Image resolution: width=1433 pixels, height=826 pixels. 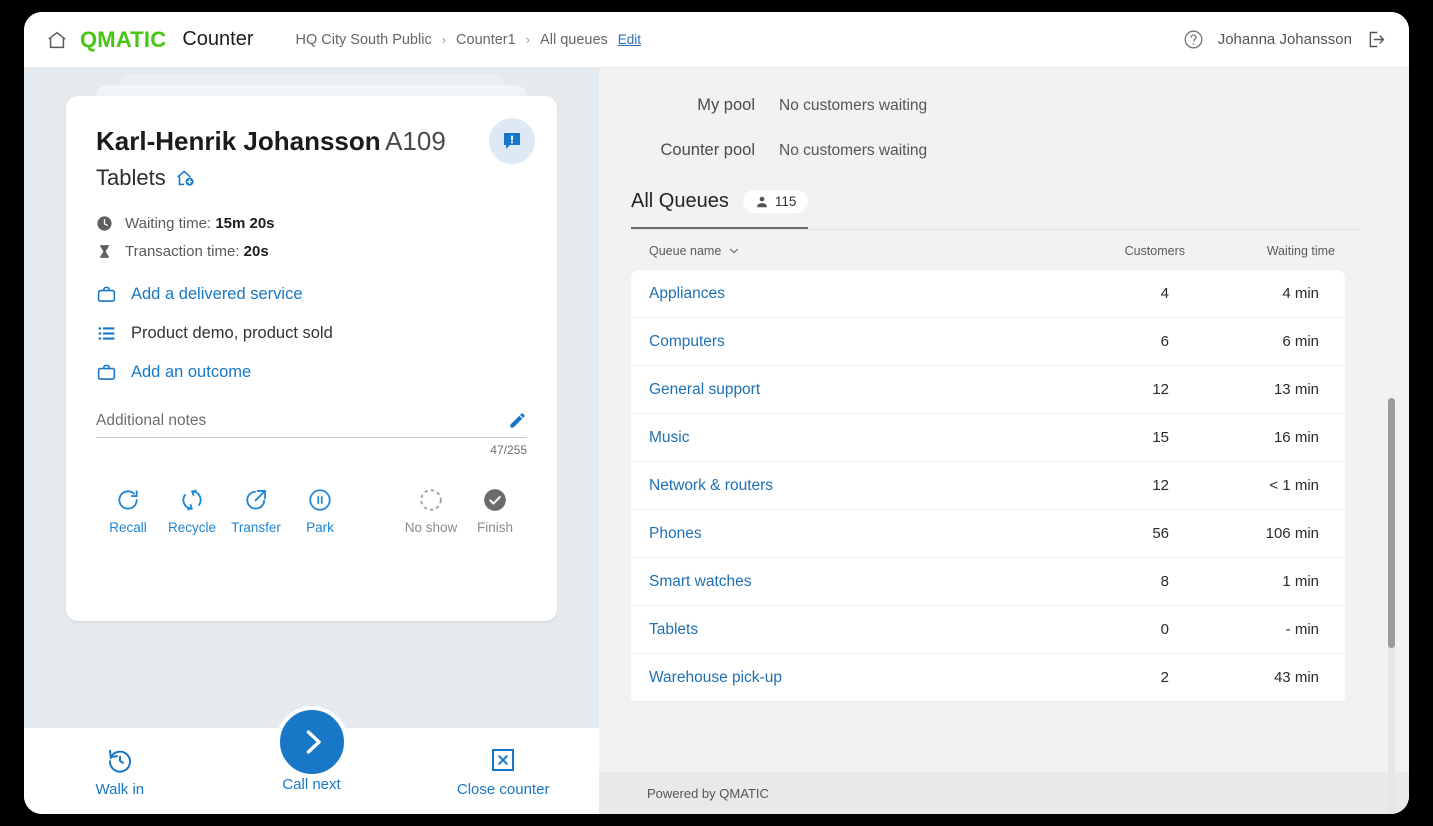 What do you see at coordinates (431, 527) in the screenshot?
I see `no-show-label: No show` at bounding box center [431, 527].